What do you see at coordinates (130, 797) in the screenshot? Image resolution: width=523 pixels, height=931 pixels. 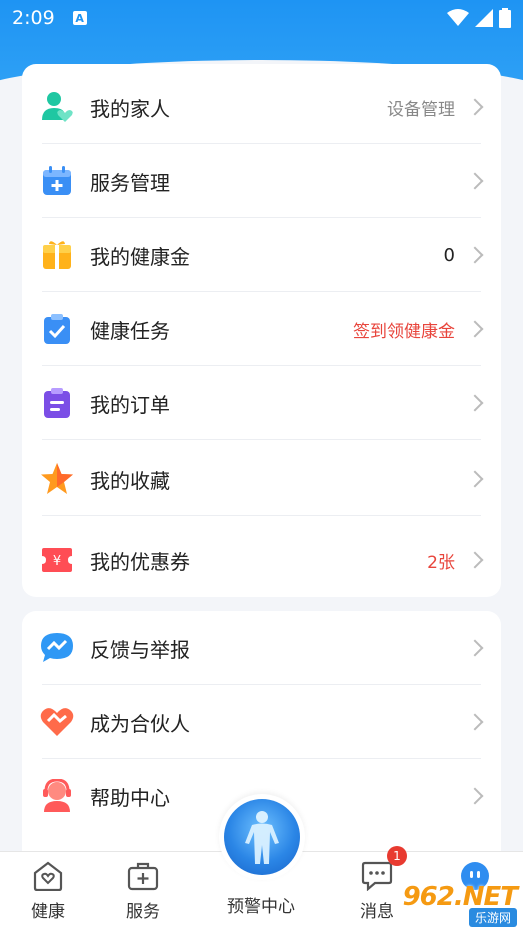 I see `menu-item-label: 帮助中心` at bounding box center [130, 797].